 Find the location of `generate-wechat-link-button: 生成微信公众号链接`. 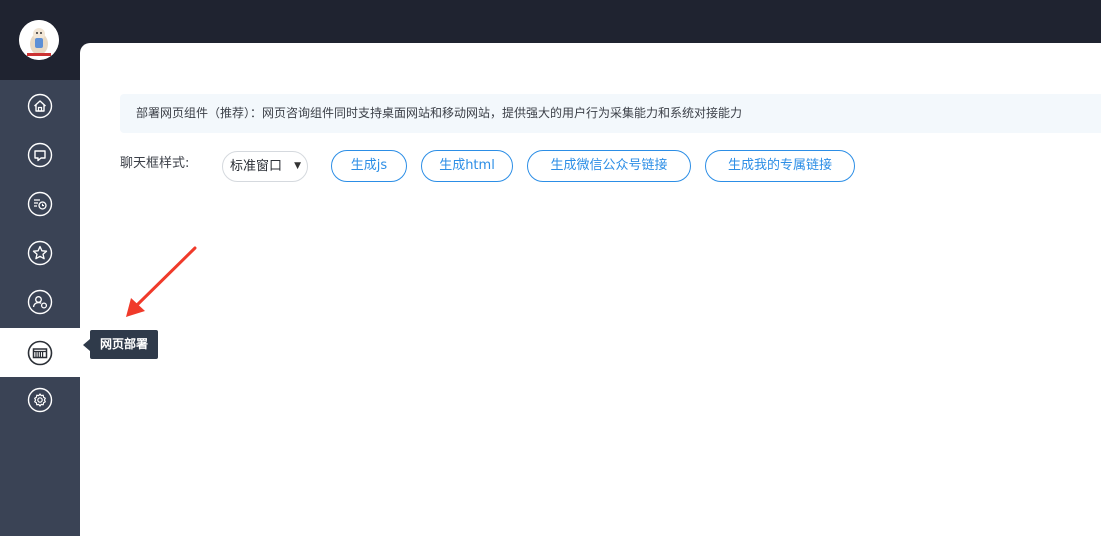

generate-wechat-link-button: 生成微信公众号链接 is located at coordinates (609, 166).